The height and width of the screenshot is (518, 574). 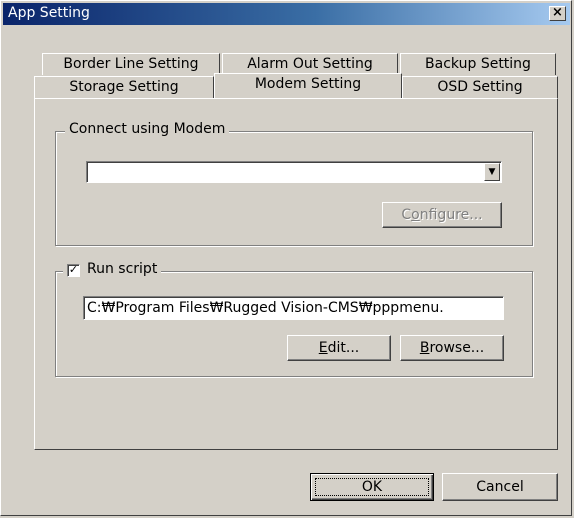 I want to click on run-script-checkbox: ✓, so click(x=73, y=270).